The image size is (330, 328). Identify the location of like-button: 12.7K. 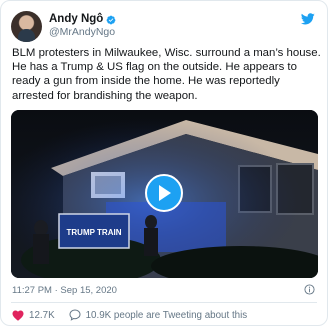
(33, 315).